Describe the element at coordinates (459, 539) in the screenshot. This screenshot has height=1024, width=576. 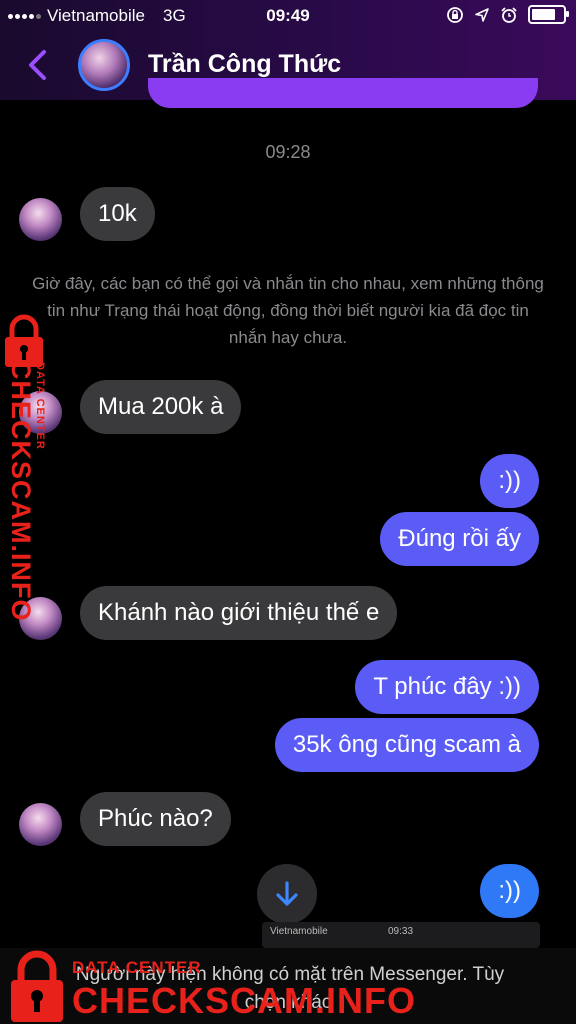
I see `outgoing-message: Đúng rồi ấy` at that location.